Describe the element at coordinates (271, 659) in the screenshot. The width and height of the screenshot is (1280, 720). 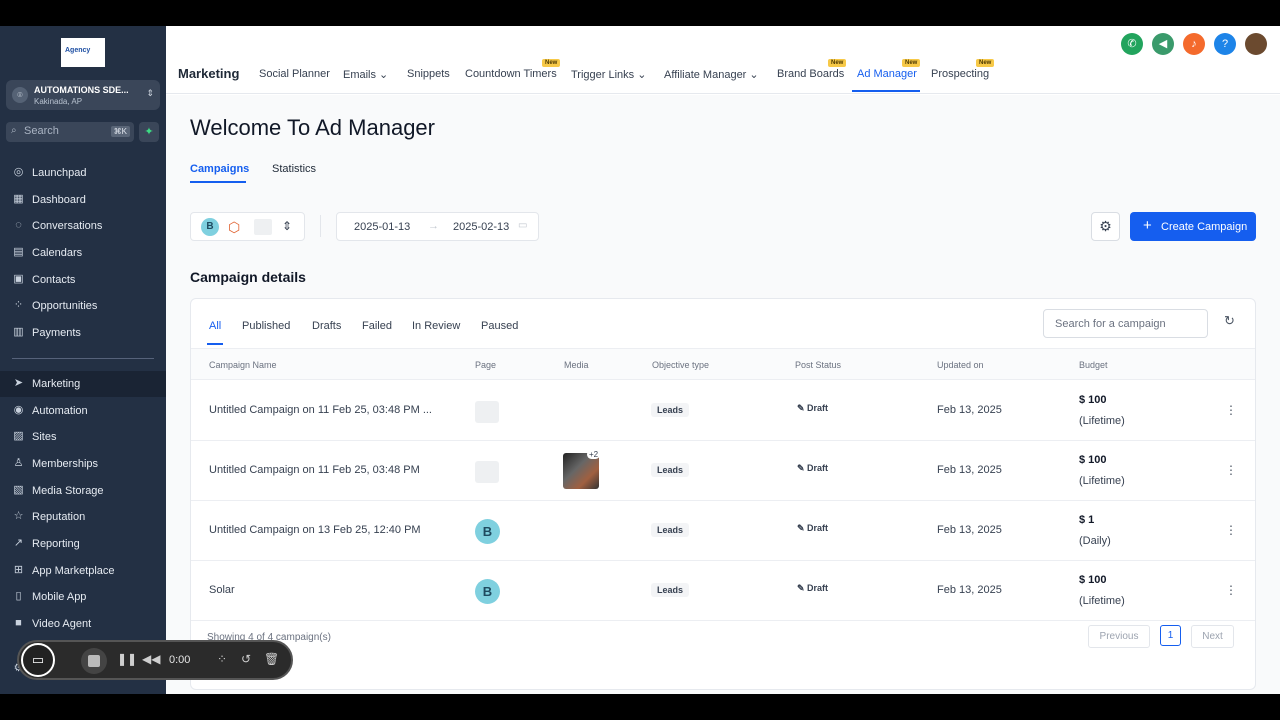
I see `trash-icon: 🗑` at that location.